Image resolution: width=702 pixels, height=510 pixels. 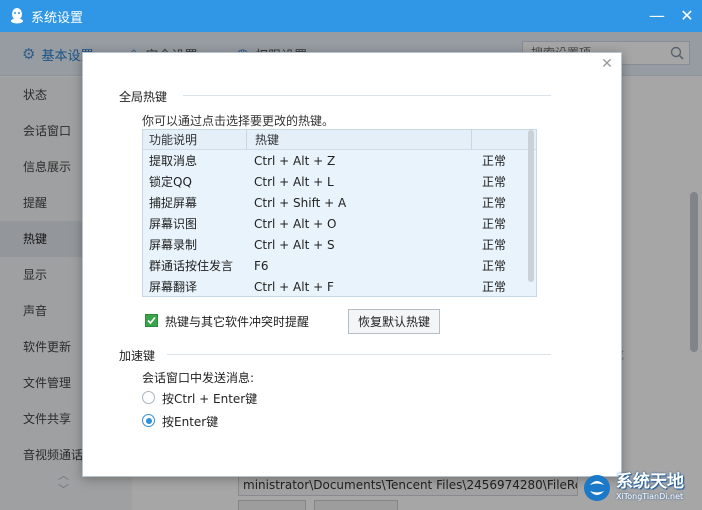 What do you see at coordinates (198, 378) in the screenshot?
I see `send-message-label: 会话窗口中发送消息:` at bounding box center [198, 378].